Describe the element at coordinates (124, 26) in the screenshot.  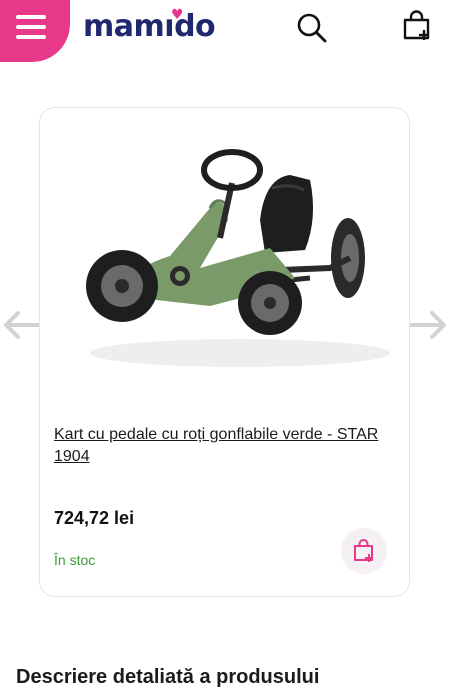
I see `logo-prefix: mam` at that location.